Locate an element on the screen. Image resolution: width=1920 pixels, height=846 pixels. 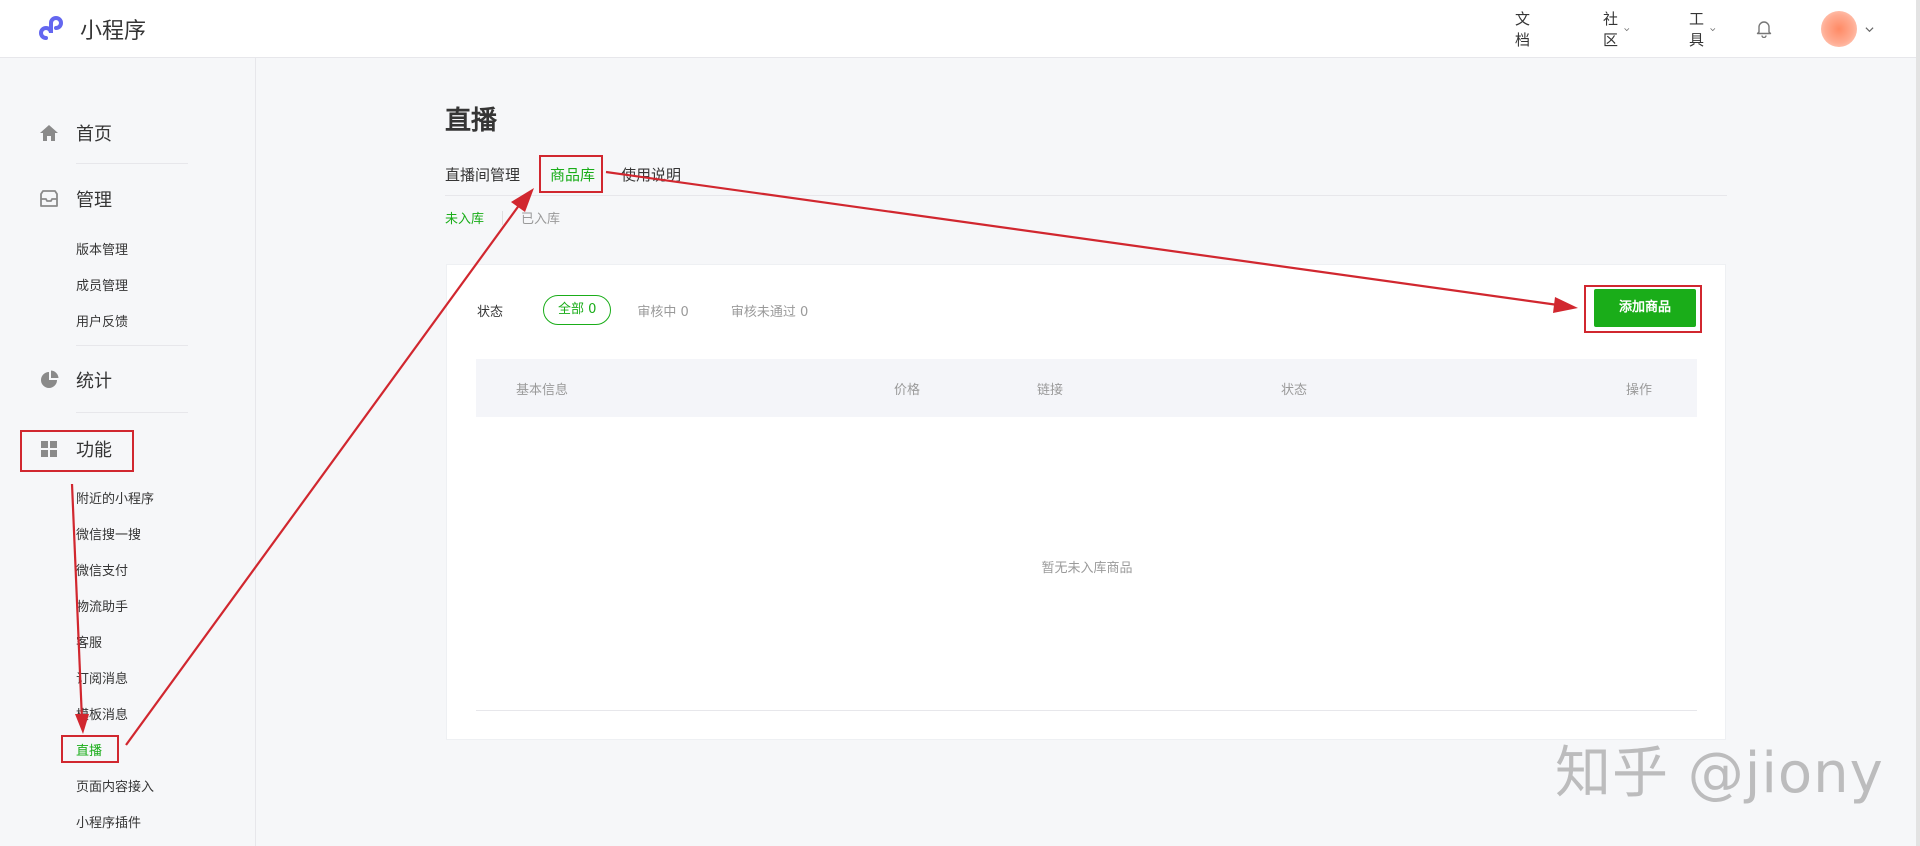
add-product-button: 添加商品 is located at coordinates (1645, 308).